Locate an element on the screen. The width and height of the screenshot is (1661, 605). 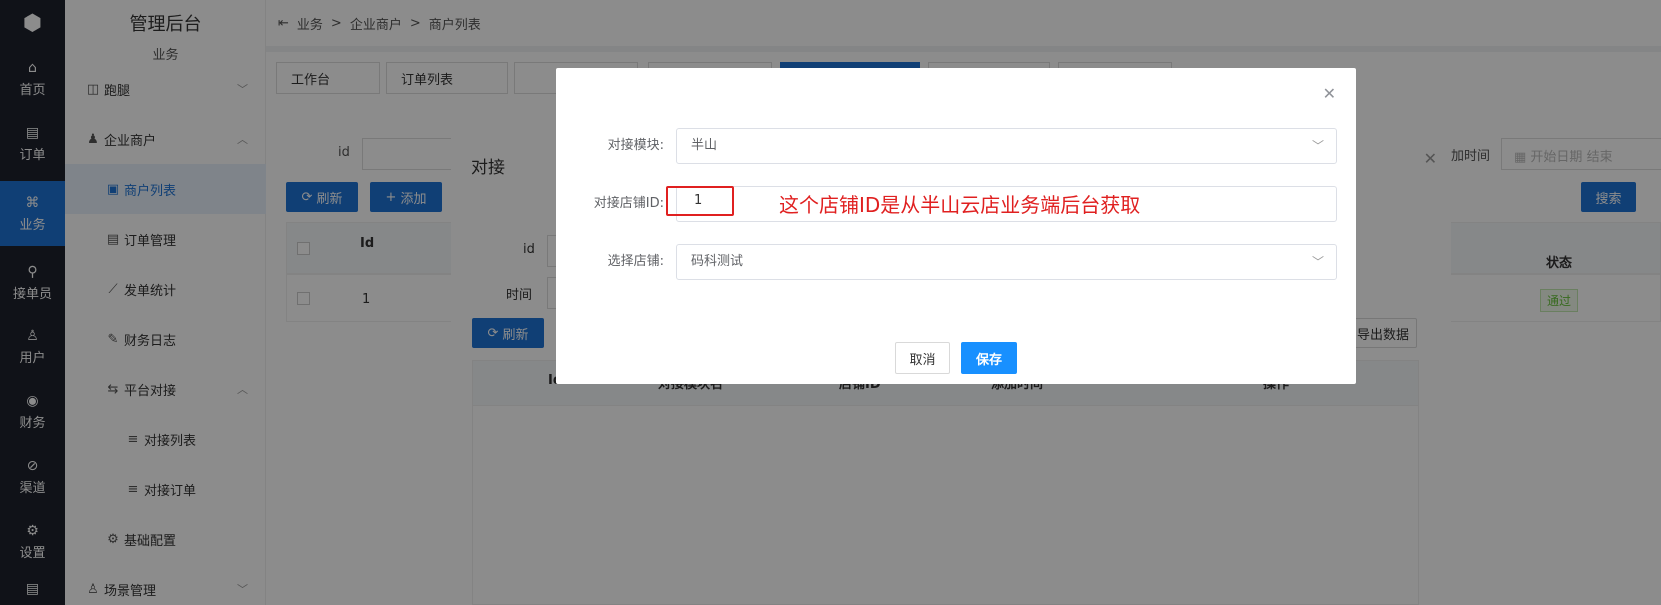
module-select-value: 半山 is located at coordinates (704, 145).